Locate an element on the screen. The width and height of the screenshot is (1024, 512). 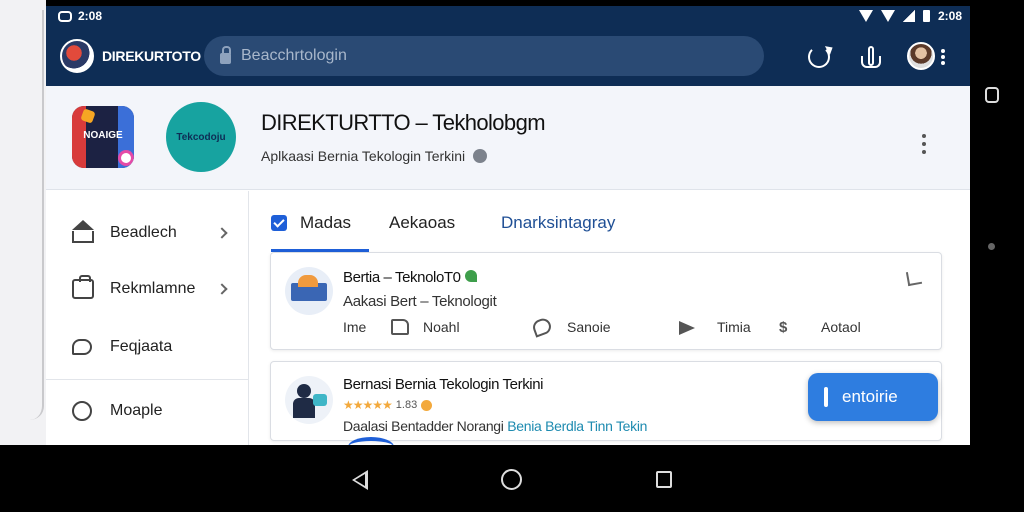
home-button-icon is located at coordinates (511, 479).